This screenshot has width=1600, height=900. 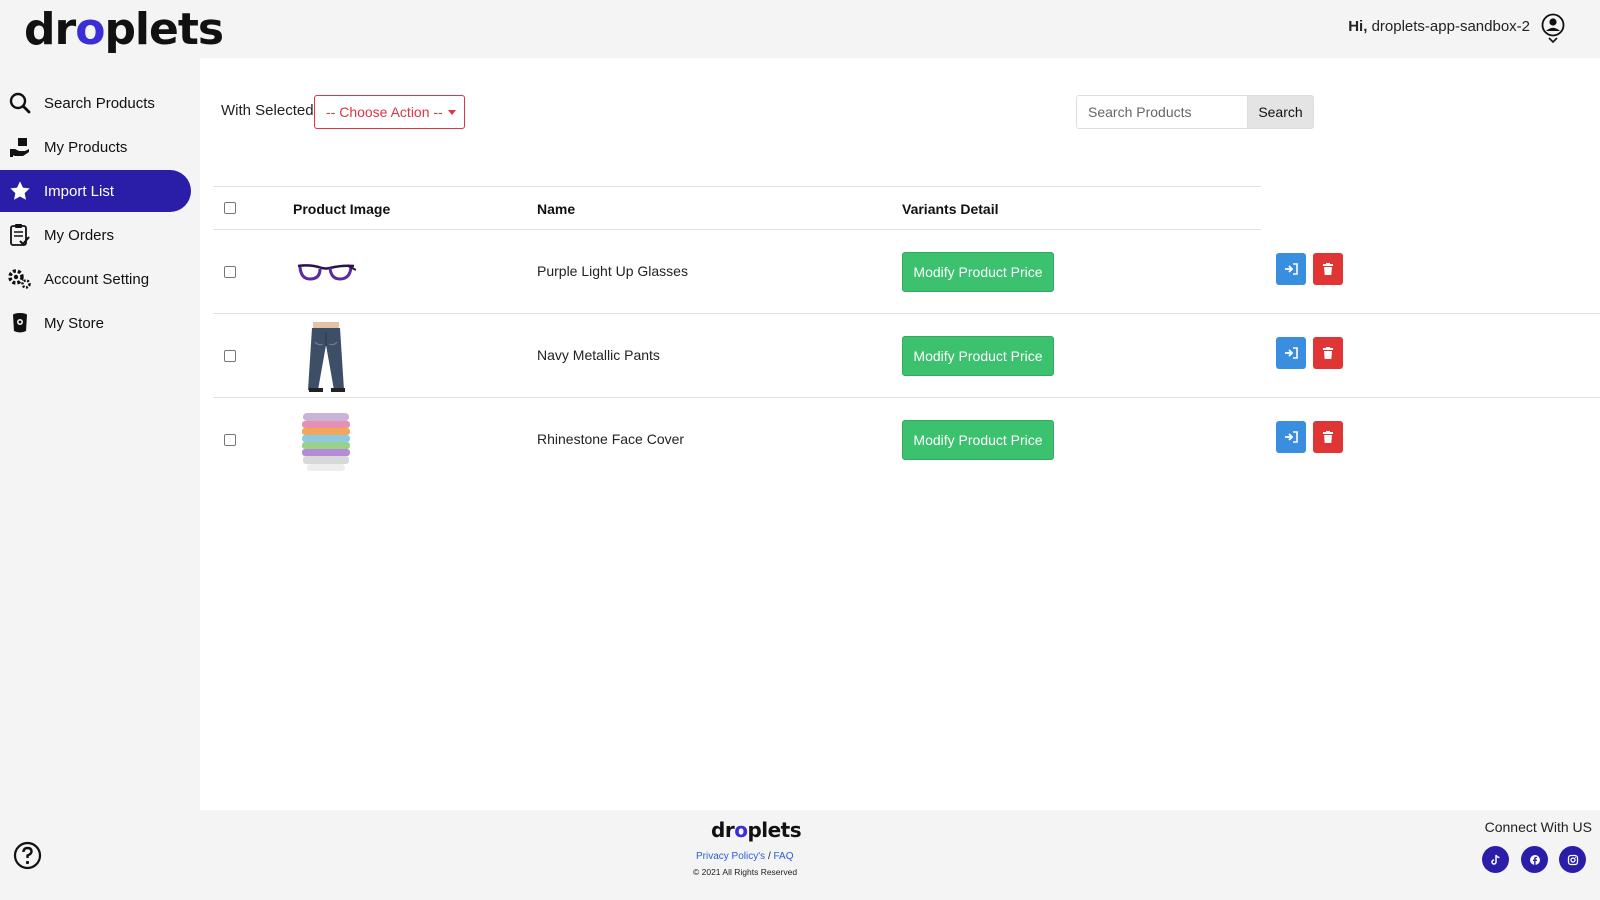 I want to click on product-name: Purple Light Up Glasses, so click(x=612, y=271).